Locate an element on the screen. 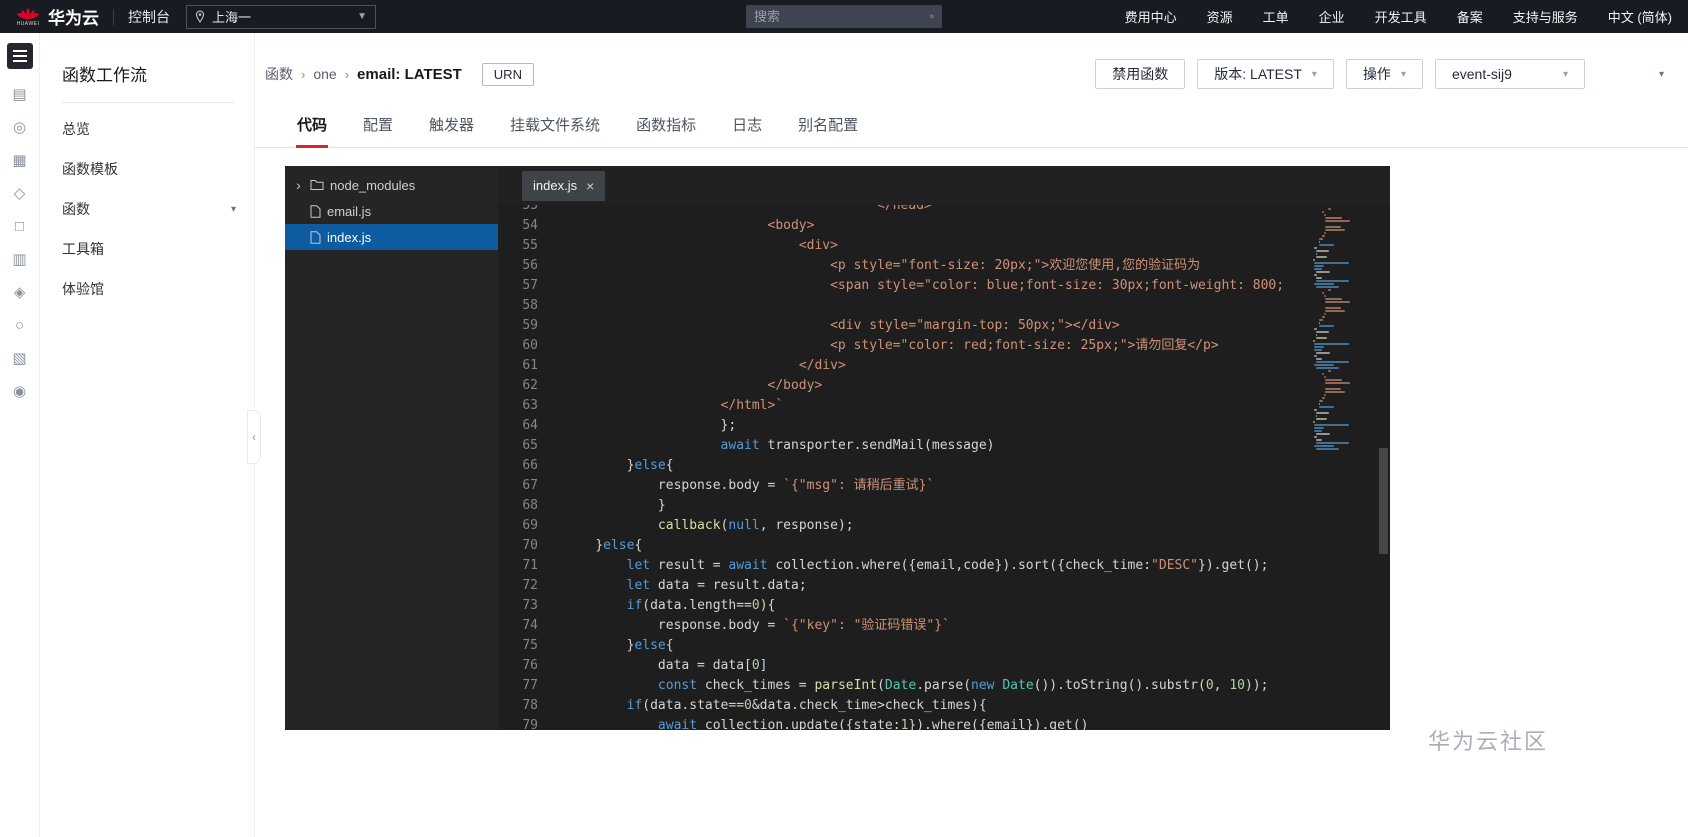 This screenshot has height=837, width=1688. editor-tab-indexjs: index.js × is located at coordinates (564, 185).